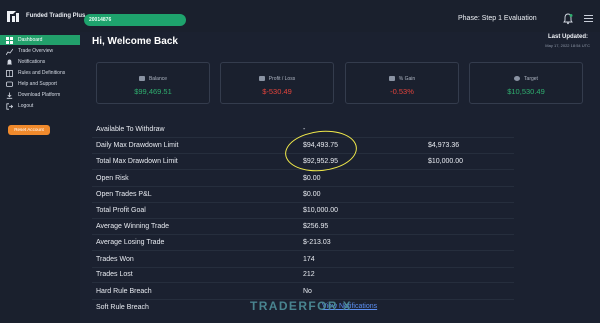 The width and height of the screenshot is (600, 323). Describe the element at coordinates (307, 291) in the screenshot. I see `table-row-value: No` at that location.